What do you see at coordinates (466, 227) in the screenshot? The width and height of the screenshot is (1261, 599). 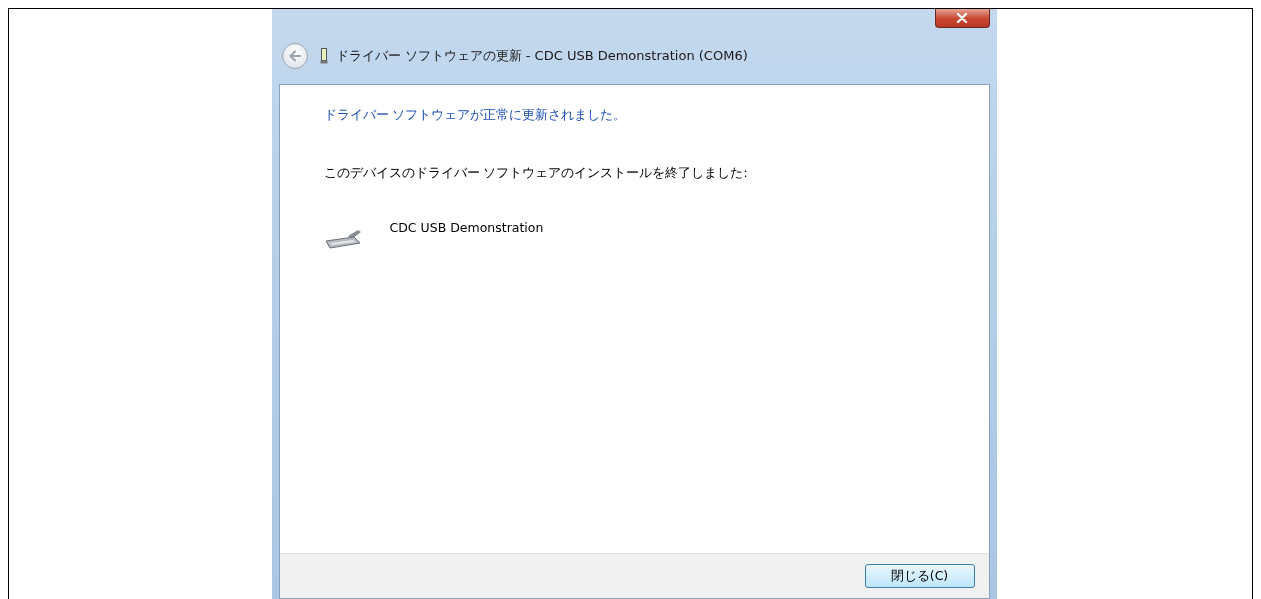 I see `device-name: CDC USB Demonstration` at bounding box center [466, 227].